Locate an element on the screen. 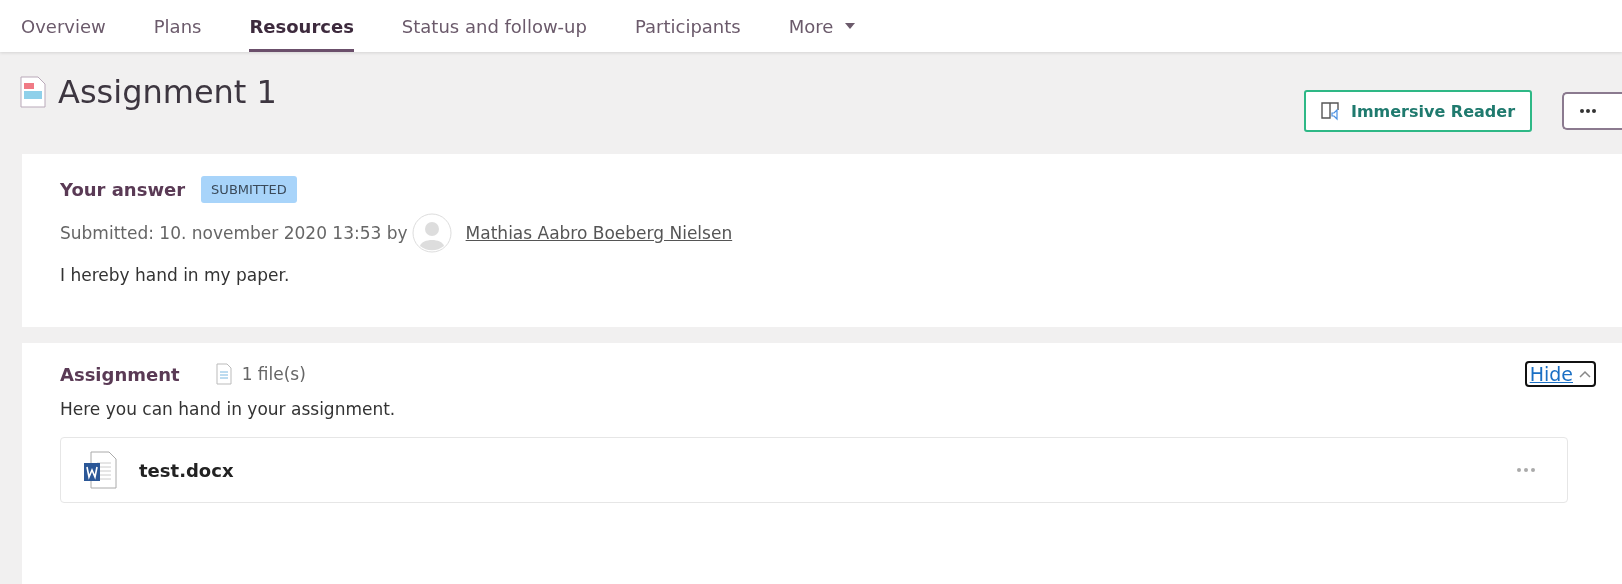 The image size is (1622, 584). nav-tab: More is located at coordinates (822, 26).